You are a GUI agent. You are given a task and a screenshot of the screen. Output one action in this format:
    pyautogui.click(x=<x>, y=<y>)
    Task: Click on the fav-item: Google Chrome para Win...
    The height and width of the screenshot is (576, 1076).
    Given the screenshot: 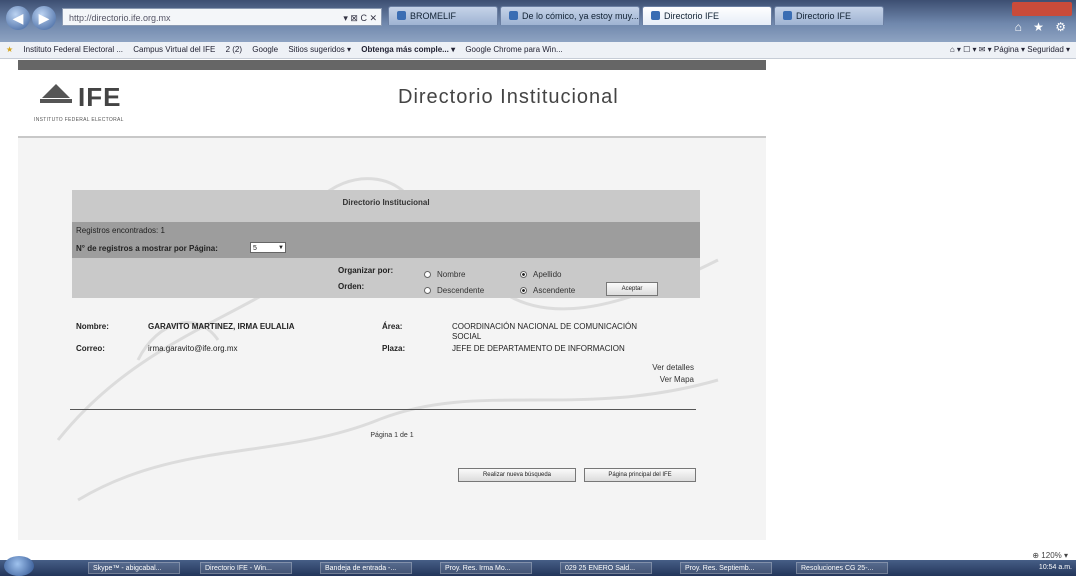 What is the action you would take?
    pyautogui.click(x=513, y=49)
    